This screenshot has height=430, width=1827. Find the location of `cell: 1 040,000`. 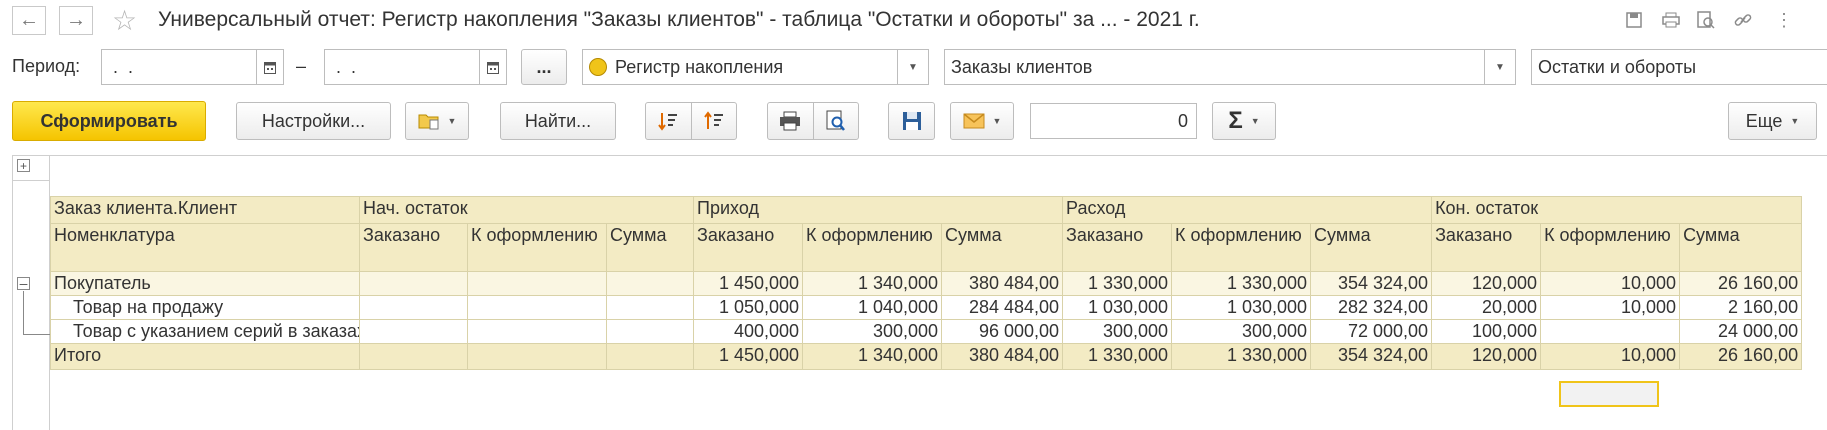

cell: 1 040,000 is located at coordinates (872, 307).